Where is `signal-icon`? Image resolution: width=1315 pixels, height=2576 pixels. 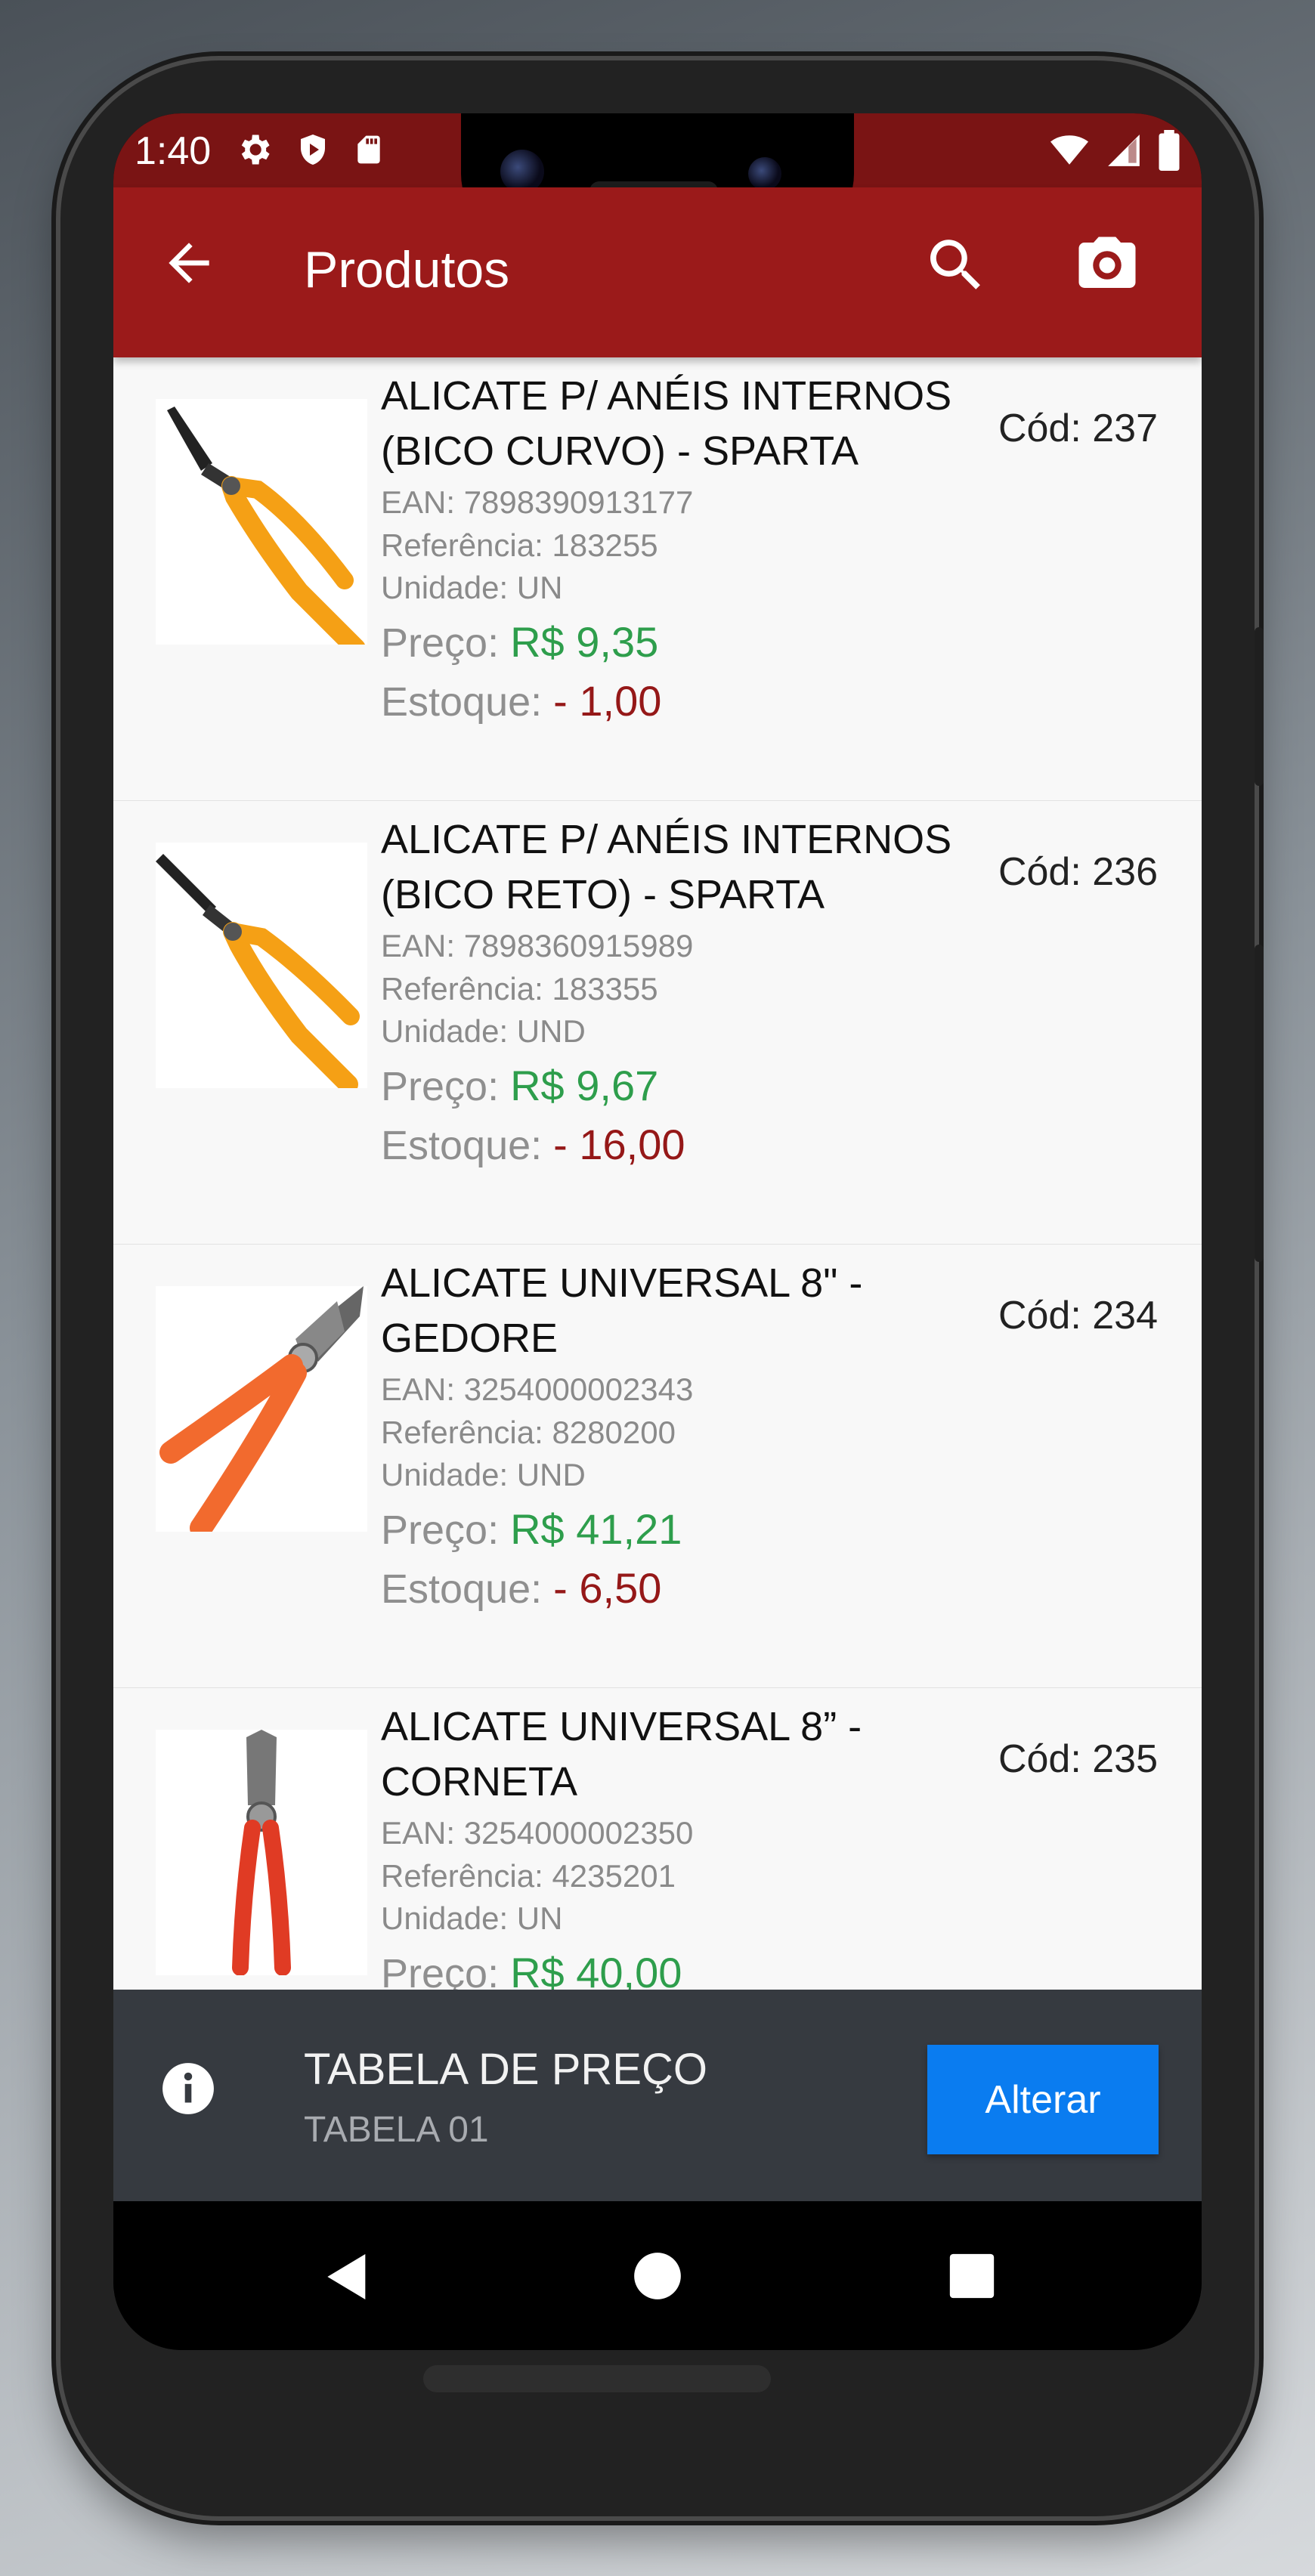
signal-icon is located at coordinates (1124, 150).